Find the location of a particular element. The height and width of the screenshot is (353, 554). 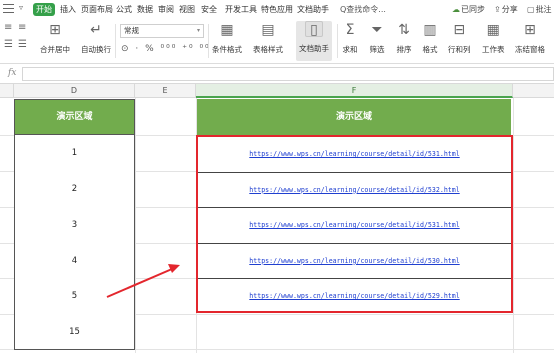

merge-center-button: ⊞ 合并居中 is located at coordinates (55, 38).